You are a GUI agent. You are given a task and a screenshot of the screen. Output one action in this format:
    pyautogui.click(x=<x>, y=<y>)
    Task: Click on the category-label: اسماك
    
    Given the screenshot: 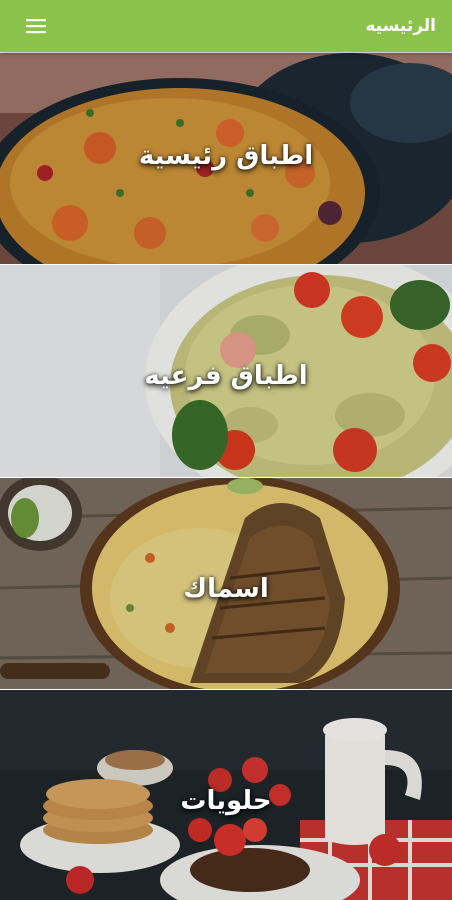 What is the action you would take?
    pyautogui.click(x=226, y=589)
    